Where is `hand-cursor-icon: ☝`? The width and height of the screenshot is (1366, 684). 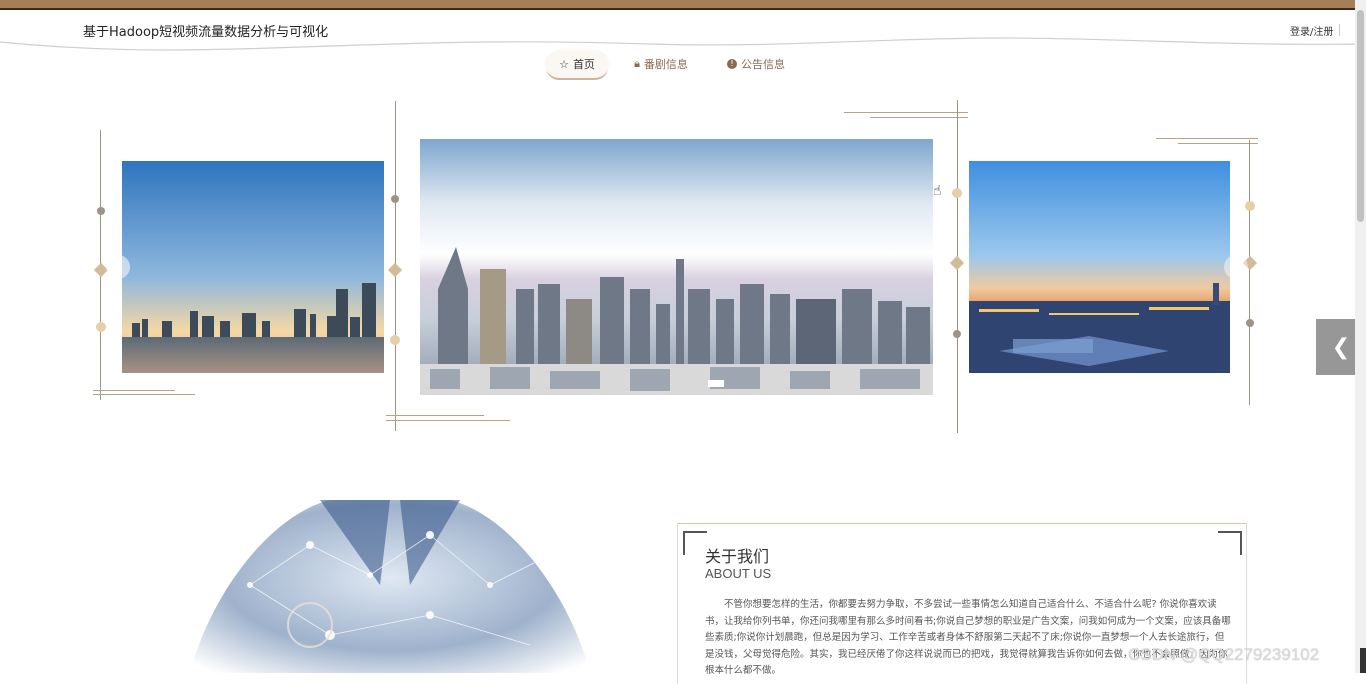
hand-cursor-icon: ☝ is located at coordinates (937, 191).